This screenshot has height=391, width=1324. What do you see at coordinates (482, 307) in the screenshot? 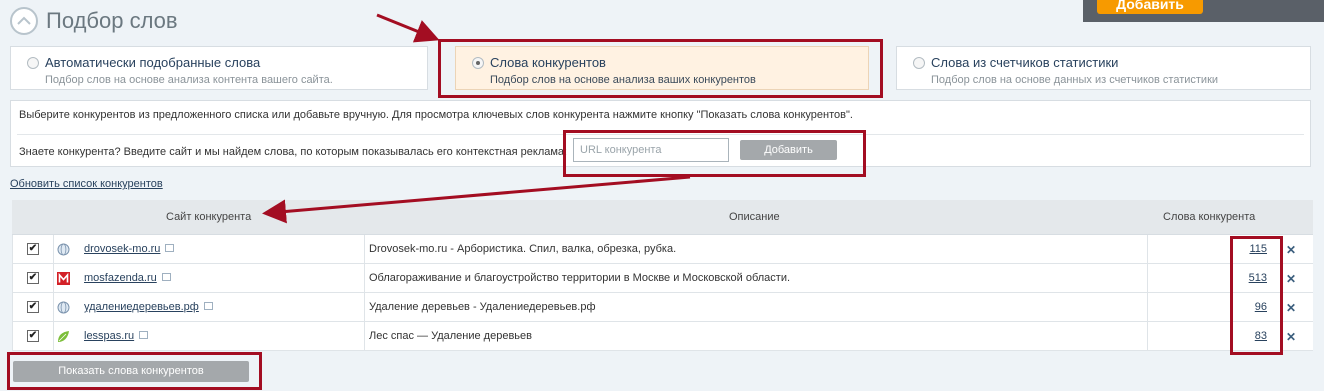
I see `competitor-description: Удаление деревьев - Удалениедеревьев.рф` at bounding box center [482, 307].